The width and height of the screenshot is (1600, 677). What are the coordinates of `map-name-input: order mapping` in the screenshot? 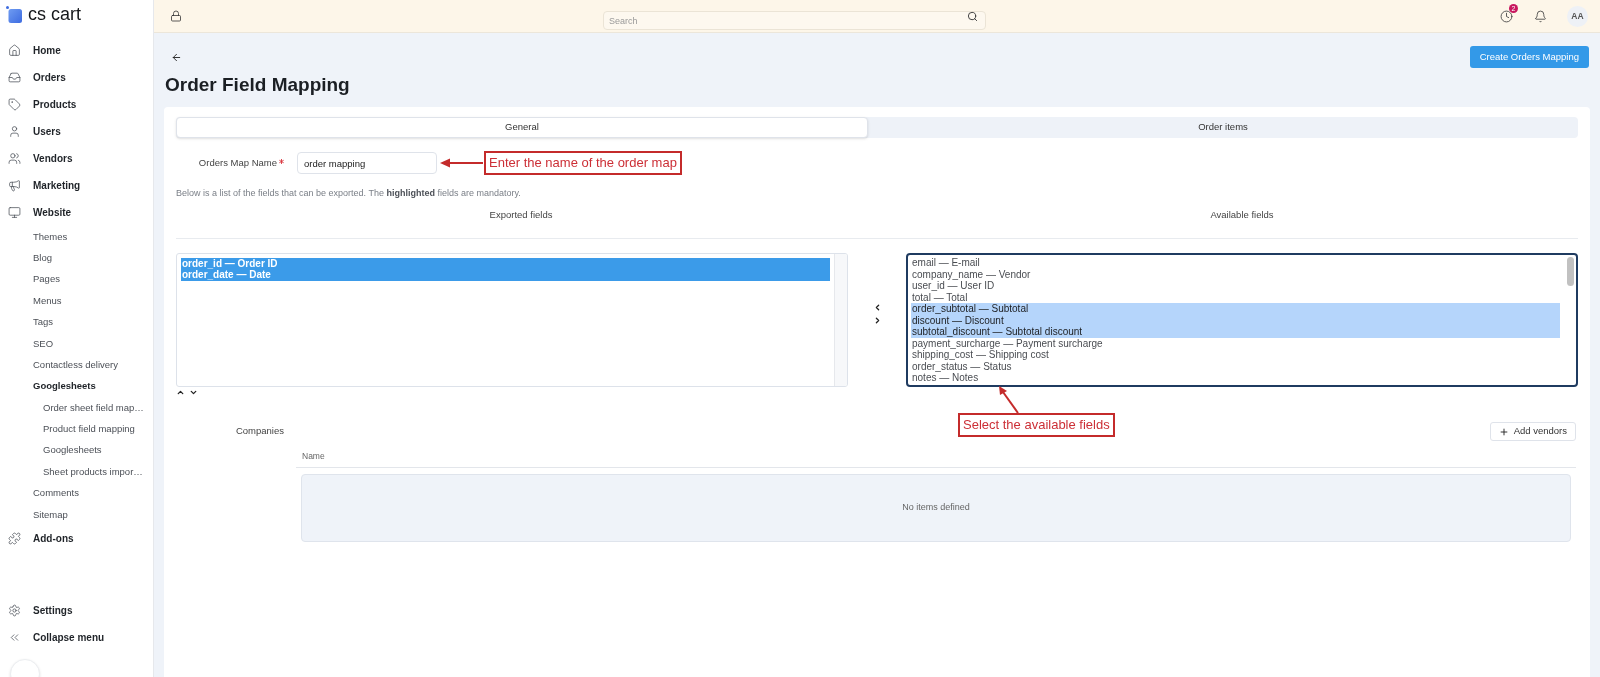 It's located at (367, 163).